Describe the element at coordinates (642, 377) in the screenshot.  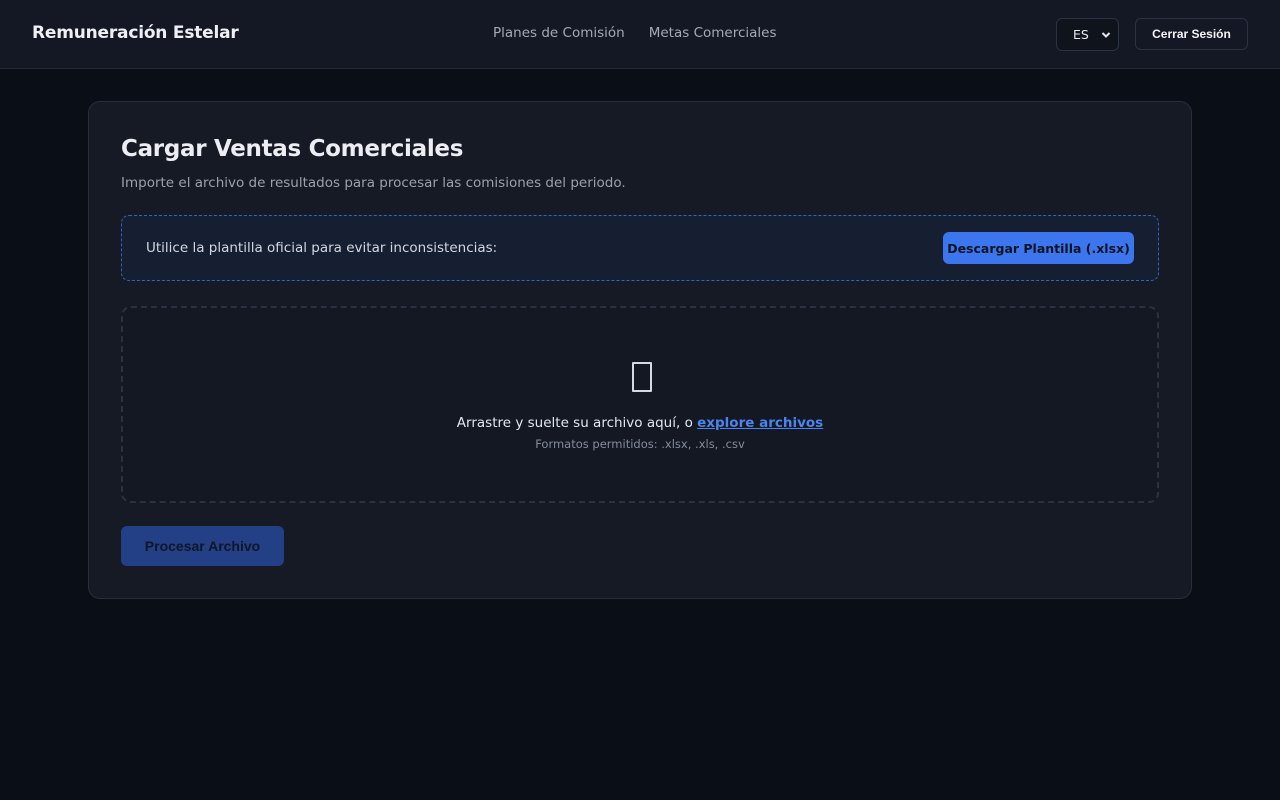
I see `file-icon` at that location.